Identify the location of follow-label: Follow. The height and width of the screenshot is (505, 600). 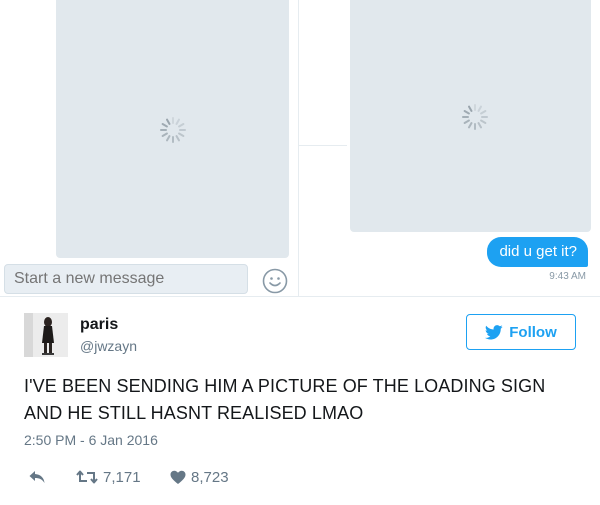
(533, 332).